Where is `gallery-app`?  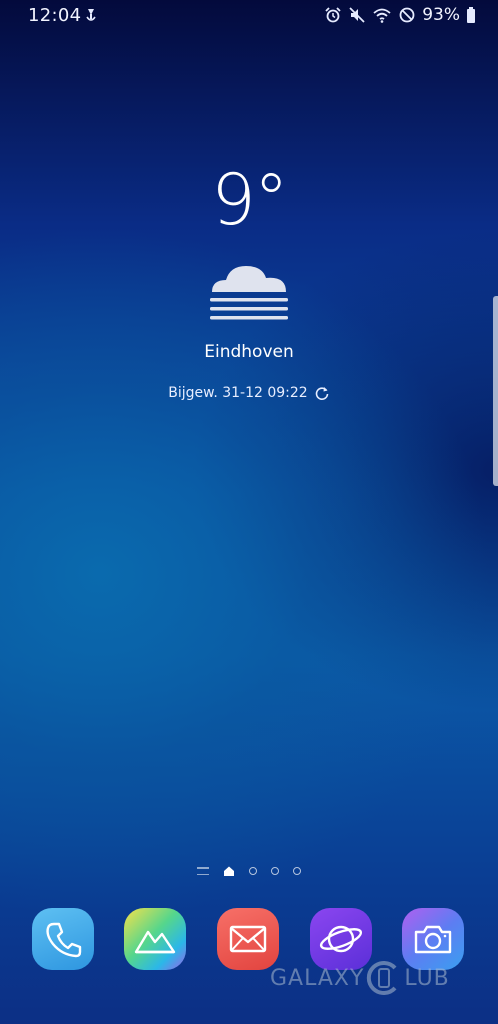 gallery-app is located at coordinates (155, 939).